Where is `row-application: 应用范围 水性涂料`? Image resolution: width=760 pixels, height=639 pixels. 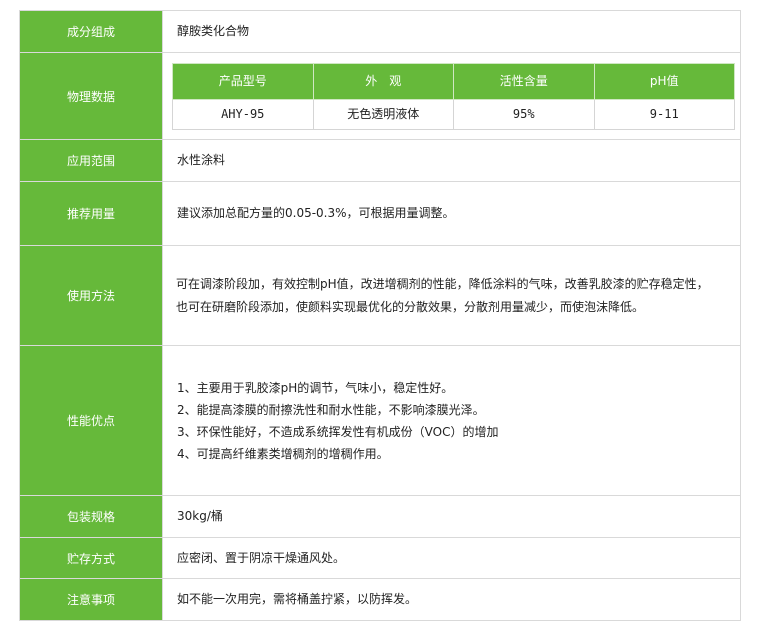
row-application: 应用范围 水性涂料 is located at coordinates (380, 160).